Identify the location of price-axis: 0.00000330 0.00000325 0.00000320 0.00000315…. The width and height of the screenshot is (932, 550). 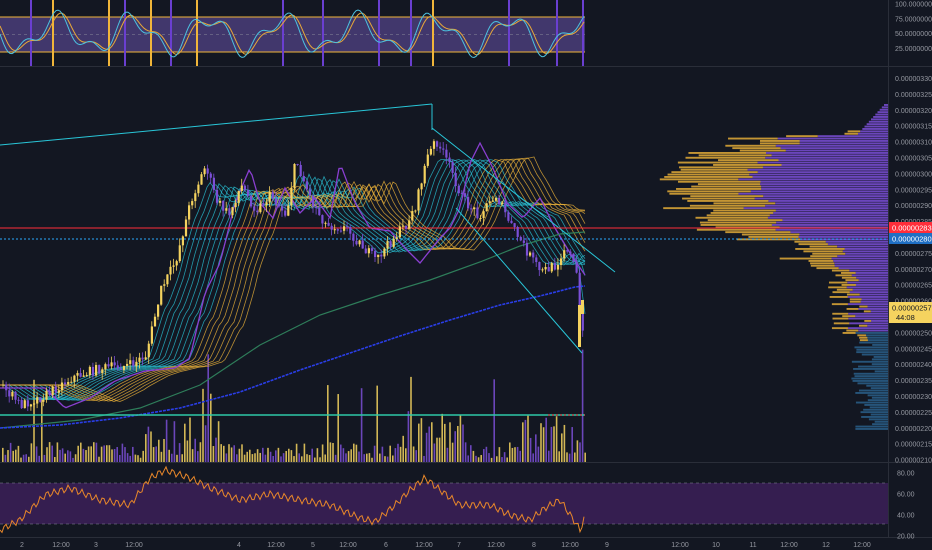
(913, 270).